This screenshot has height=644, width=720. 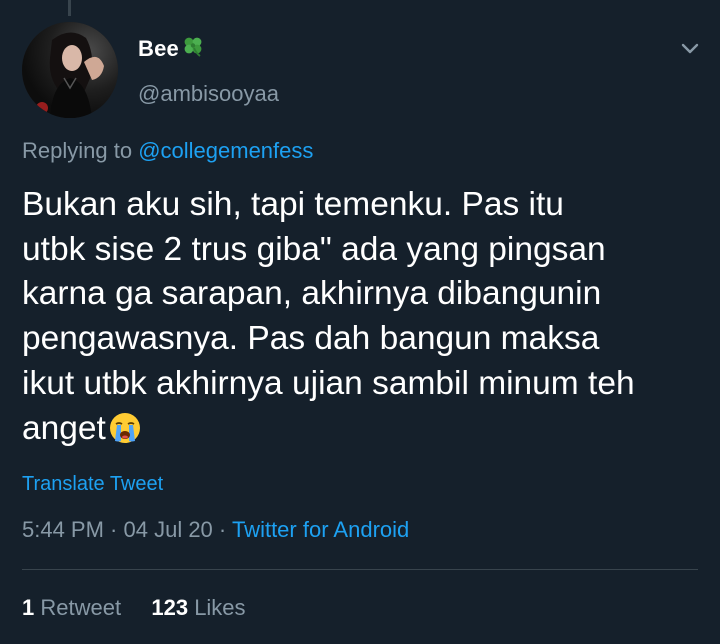 What do you see at coordinates (80, 150) in the screenshot?
I see `replying-to-label: Replying to` at bounding box center [80, 150].